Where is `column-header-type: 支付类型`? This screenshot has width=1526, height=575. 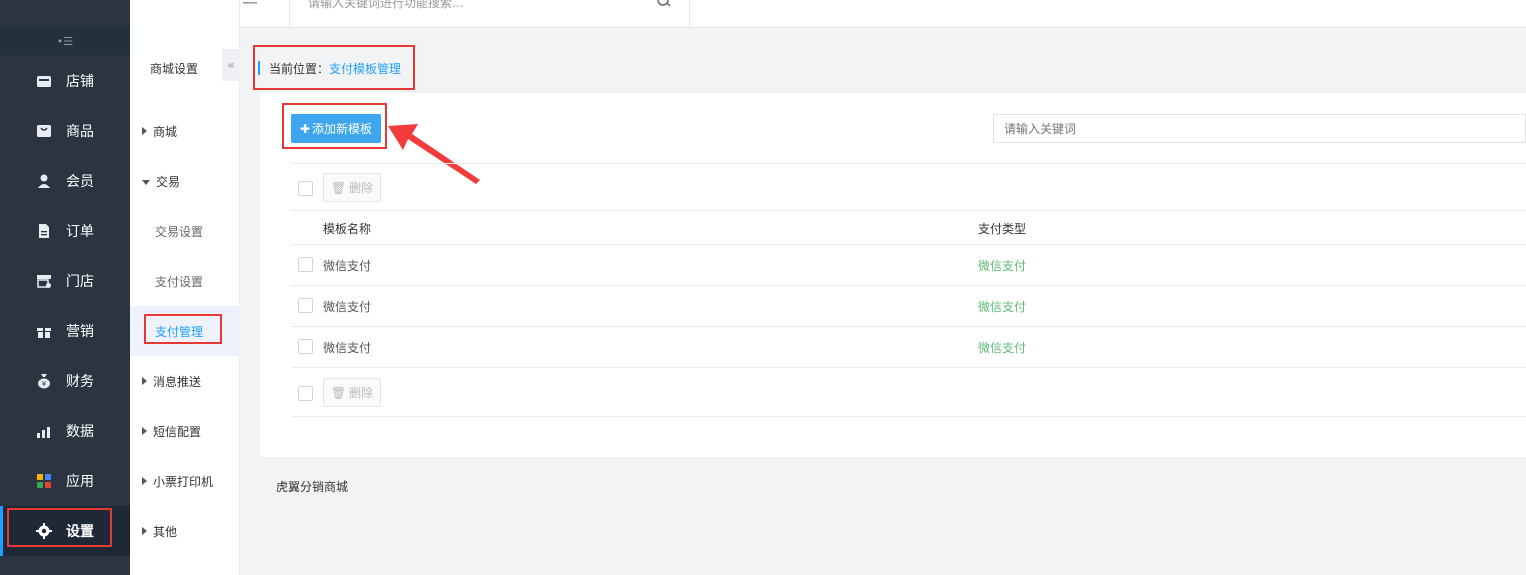
column-header-type: 支付类型 is located at coordinates (1002, 229).